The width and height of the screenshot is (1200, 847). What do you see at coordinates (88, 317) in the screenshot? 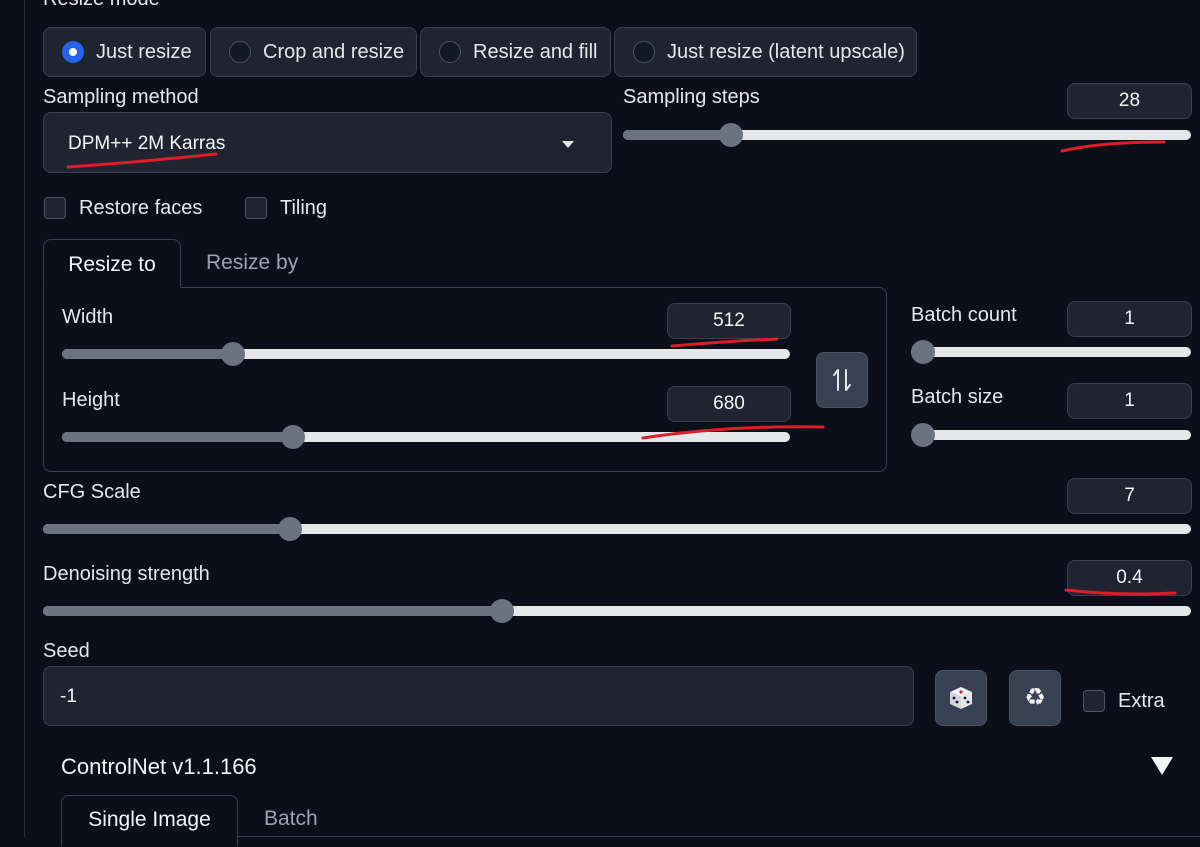
I see `width-label: Width` at bounding box center [88, 317].